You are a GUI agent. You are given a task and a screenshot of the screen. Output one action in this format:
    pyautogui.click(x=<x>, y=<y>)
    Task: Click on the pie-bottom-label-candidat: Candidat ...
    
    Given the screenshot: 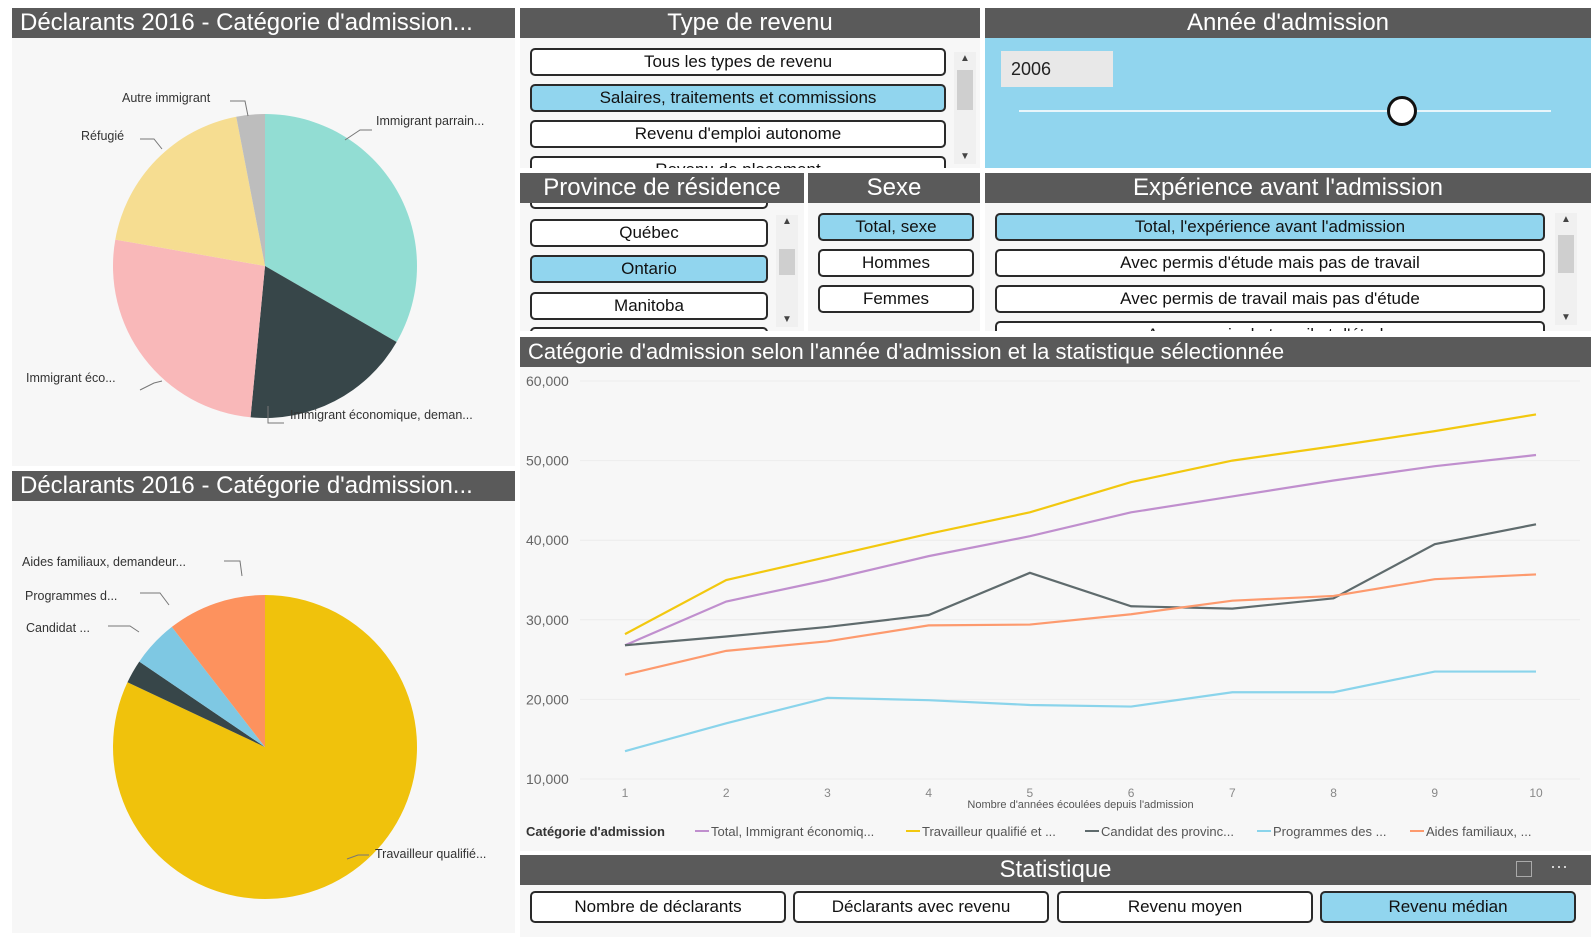 What is the action you would take?
    pyautogui.click(x=58, y=628)
    